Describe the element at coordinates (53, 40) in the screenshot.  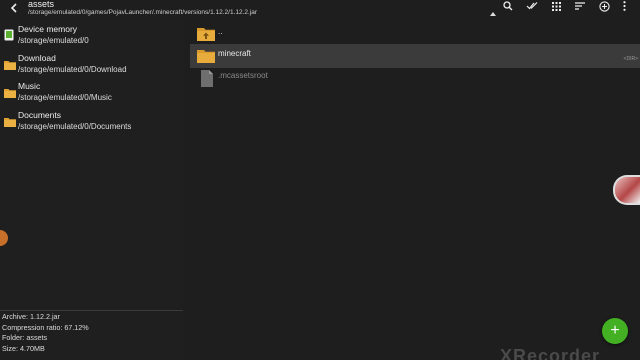
I see `place-path: /storage/emulated/0` at that location.